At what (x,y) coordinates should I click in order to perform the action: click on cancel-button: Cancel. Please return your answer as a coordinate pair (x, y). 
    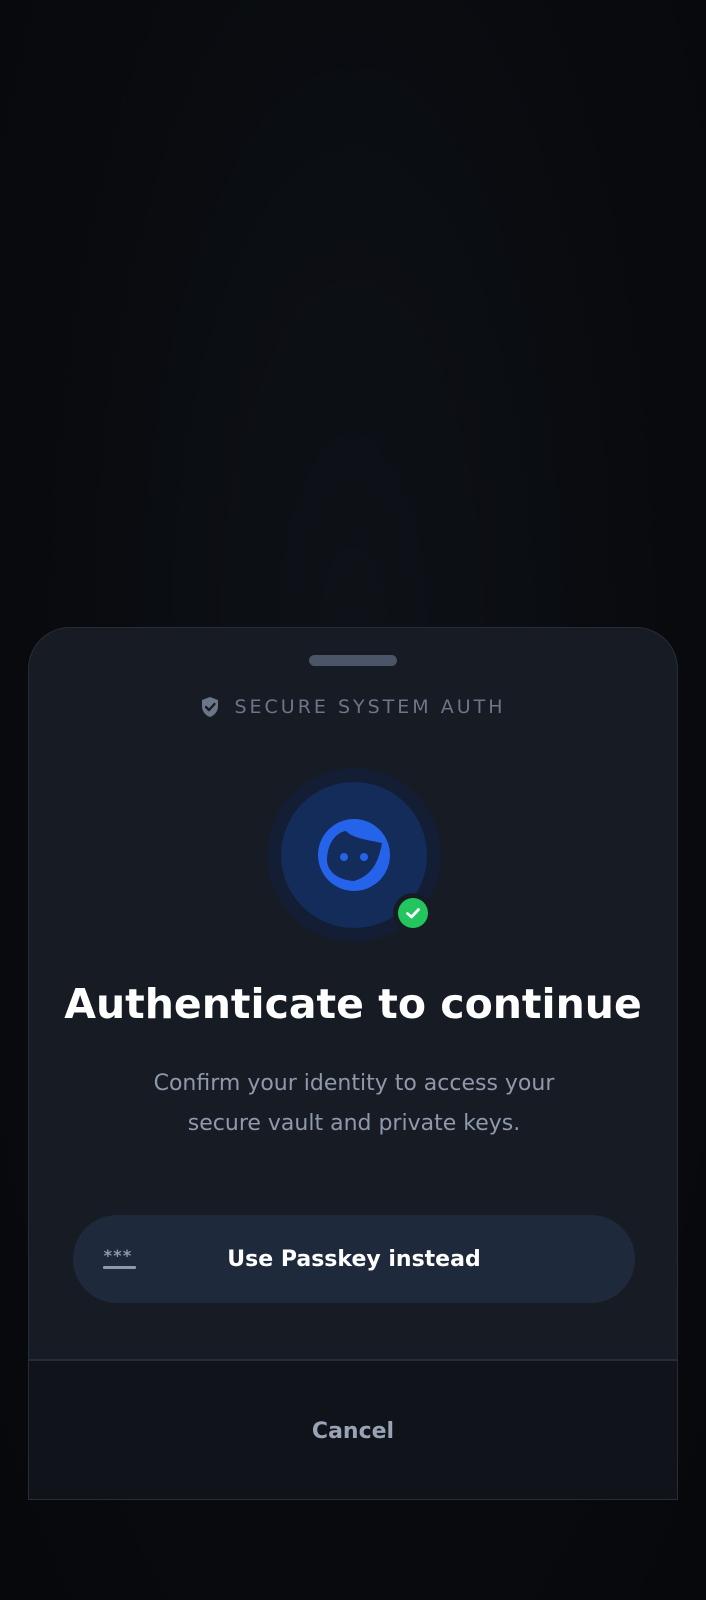
    Looking at the image, I should click on (353, 1430).